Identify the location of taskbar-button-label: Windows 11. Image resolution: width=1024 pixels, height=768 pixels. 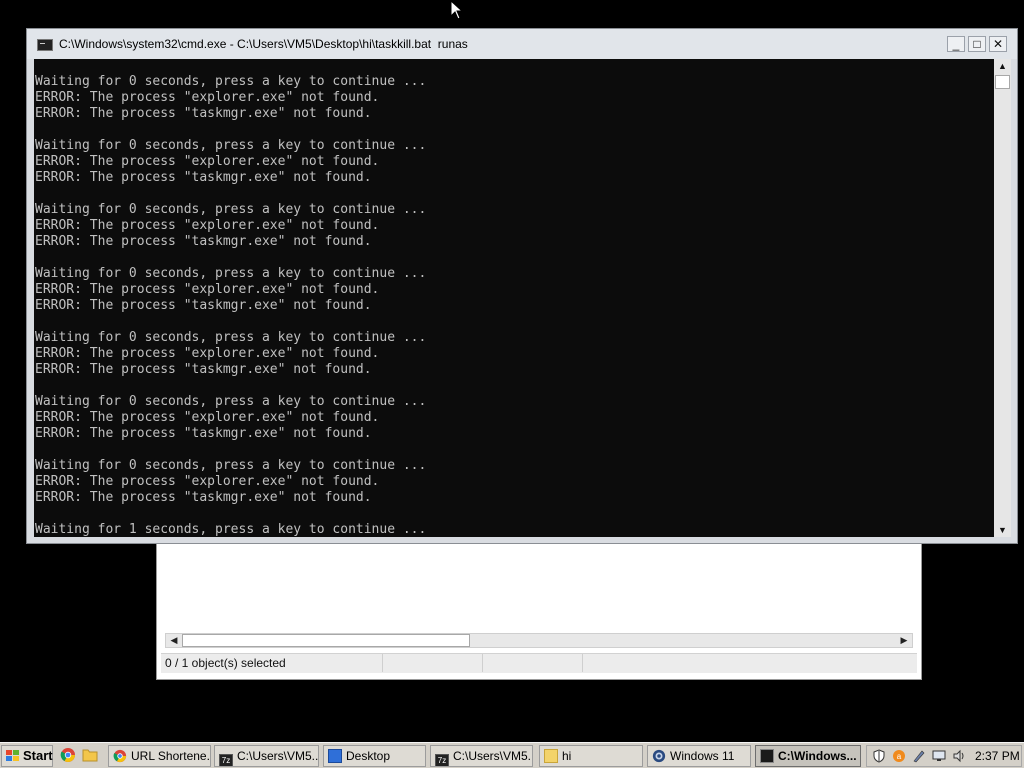
(702, 756).